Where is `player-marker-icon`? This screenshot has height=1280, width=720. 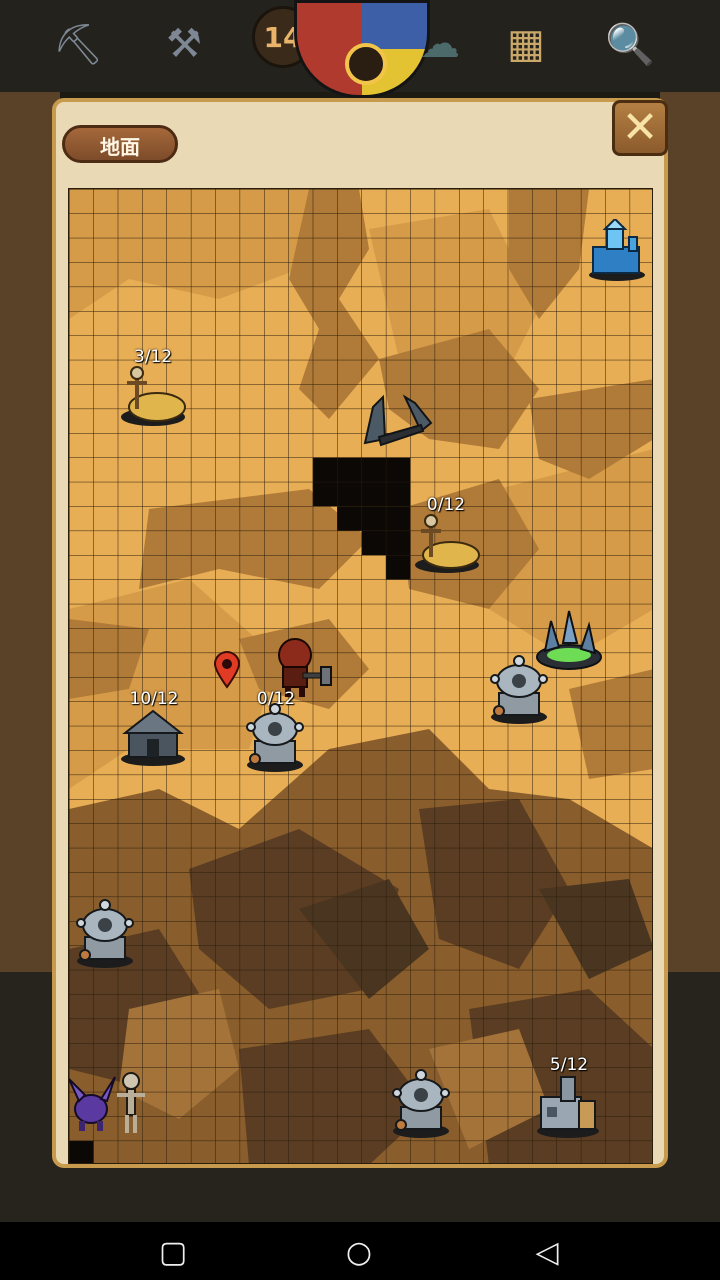
player-marker-icon is located at coordinates (227, 670).